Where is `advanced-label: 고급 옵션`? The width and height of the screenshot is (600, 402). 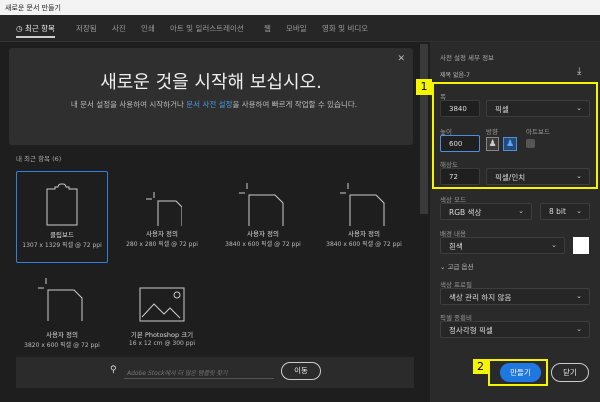 advanced-label: 고급 옵션 is located at coordinates (460, 267).